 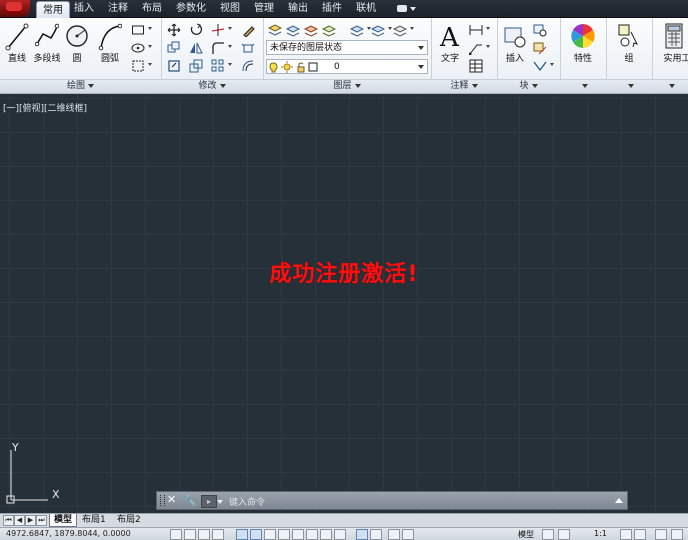 I want to click on tab-layout2: 布局2, so click(x=129, y=520).